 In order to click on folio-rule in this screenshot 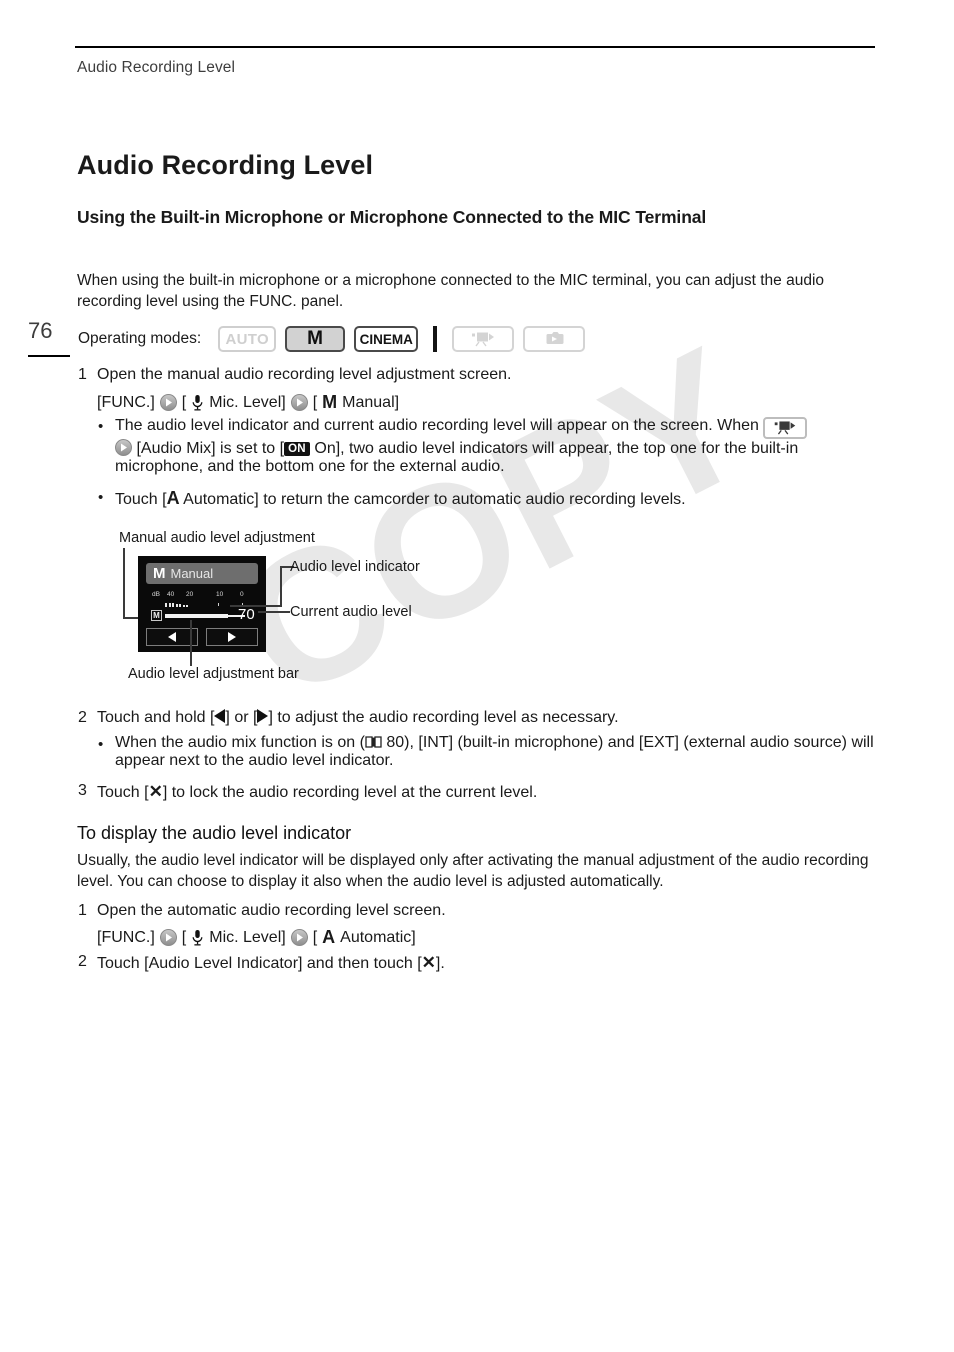, I will do `click(49, 356)`.